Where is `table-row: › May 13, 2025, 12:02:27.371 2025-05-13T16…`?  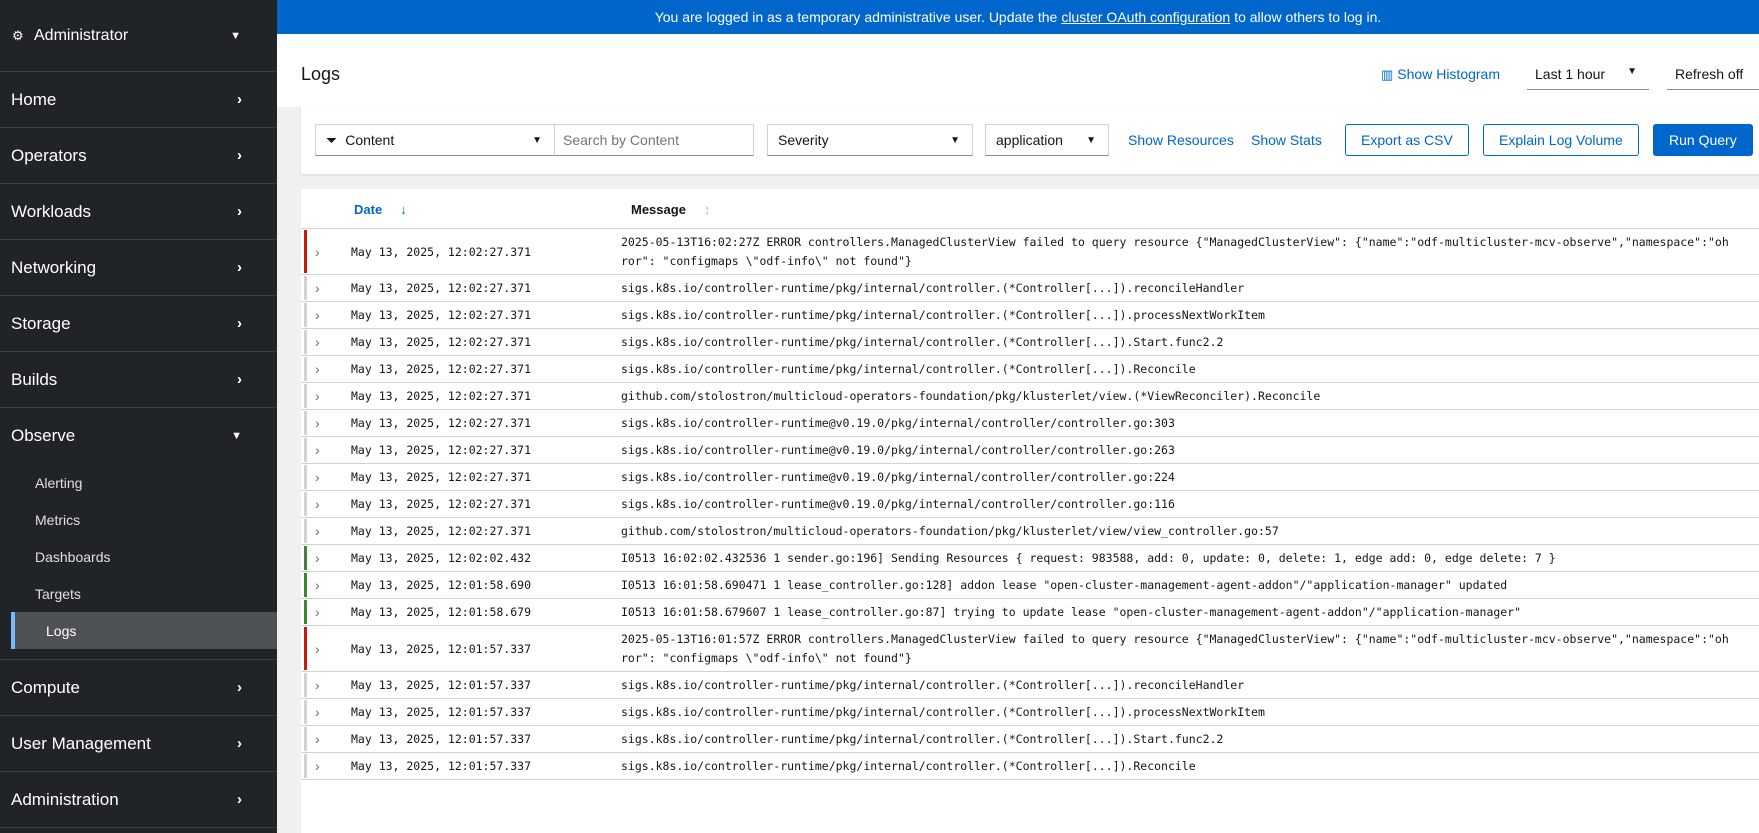
table-row: › May 13, 2025, 12:02:27.371 2025-05-13T16… is located at coordinates (1030, 252).